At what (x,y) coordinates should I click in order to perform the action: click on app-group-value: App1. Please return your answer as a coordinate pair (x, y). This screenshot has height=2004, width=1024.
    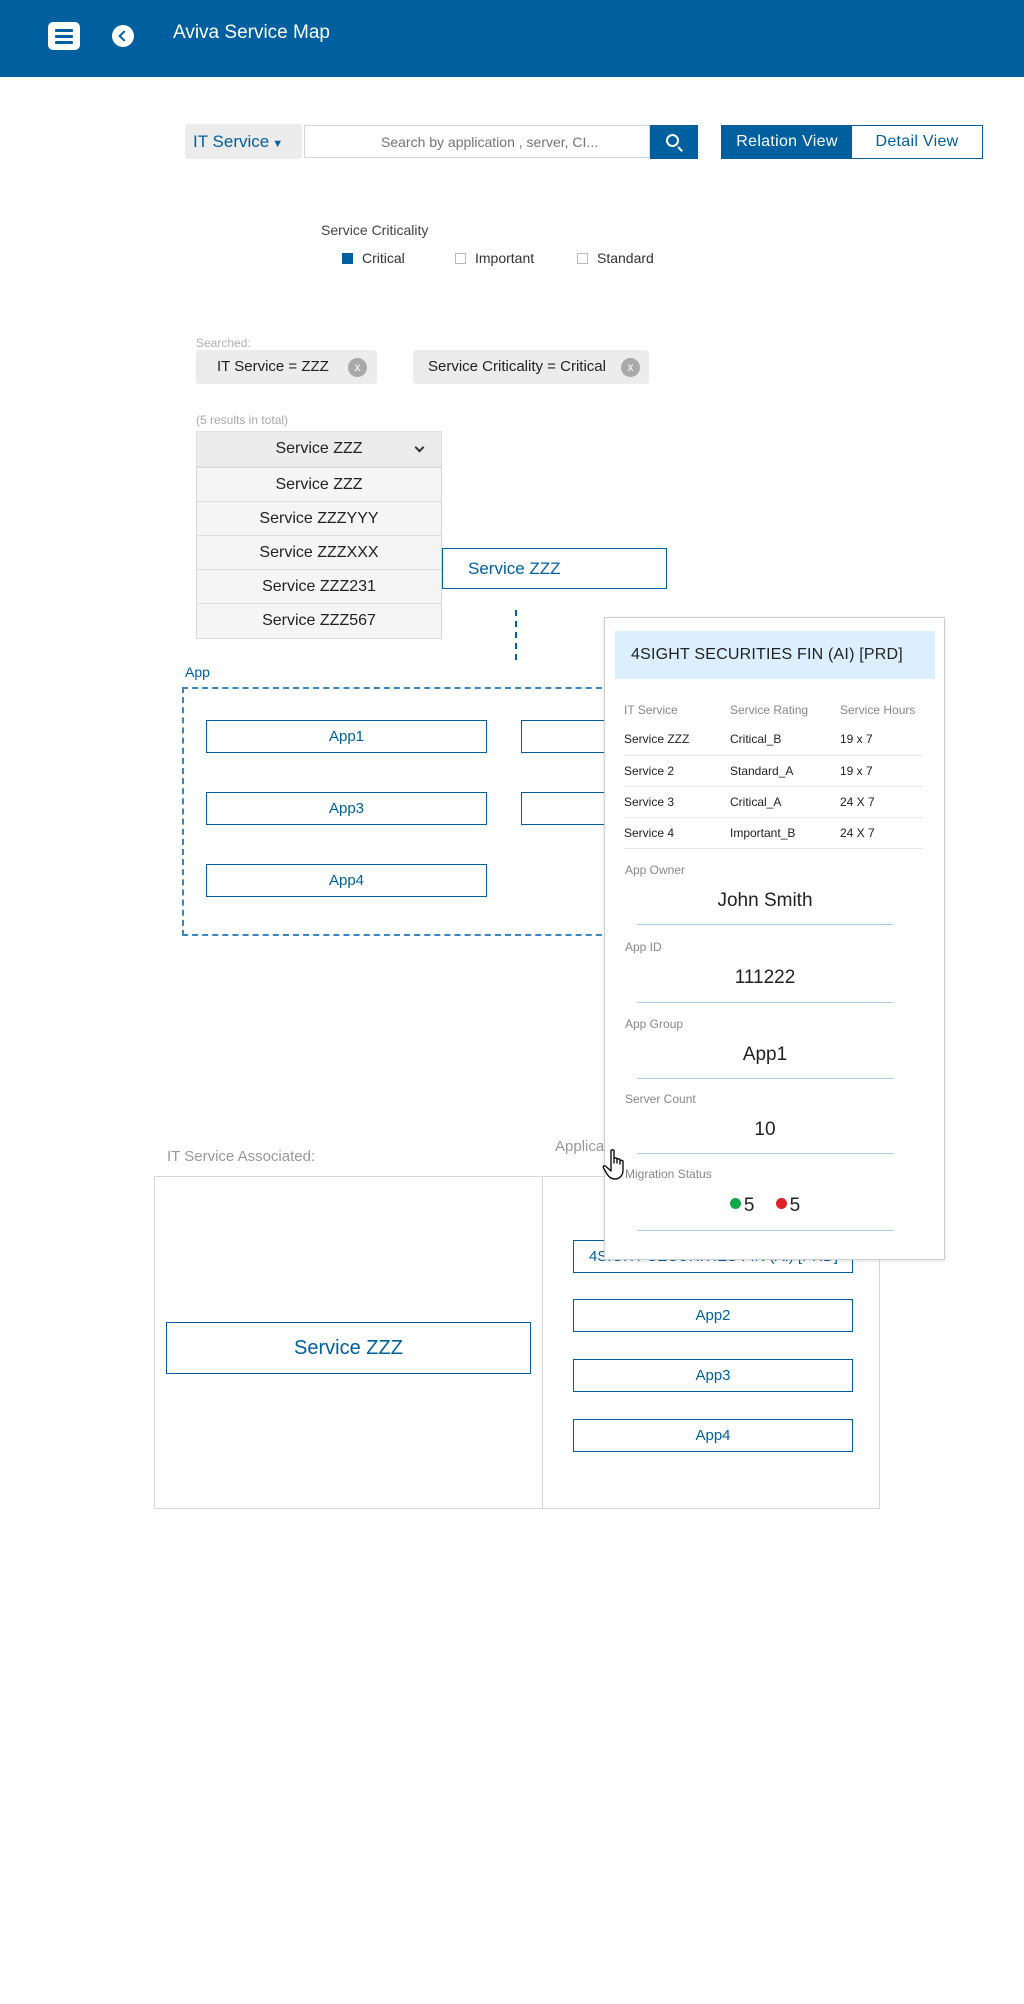
    Looking at the image, I should click on (765, 1054).